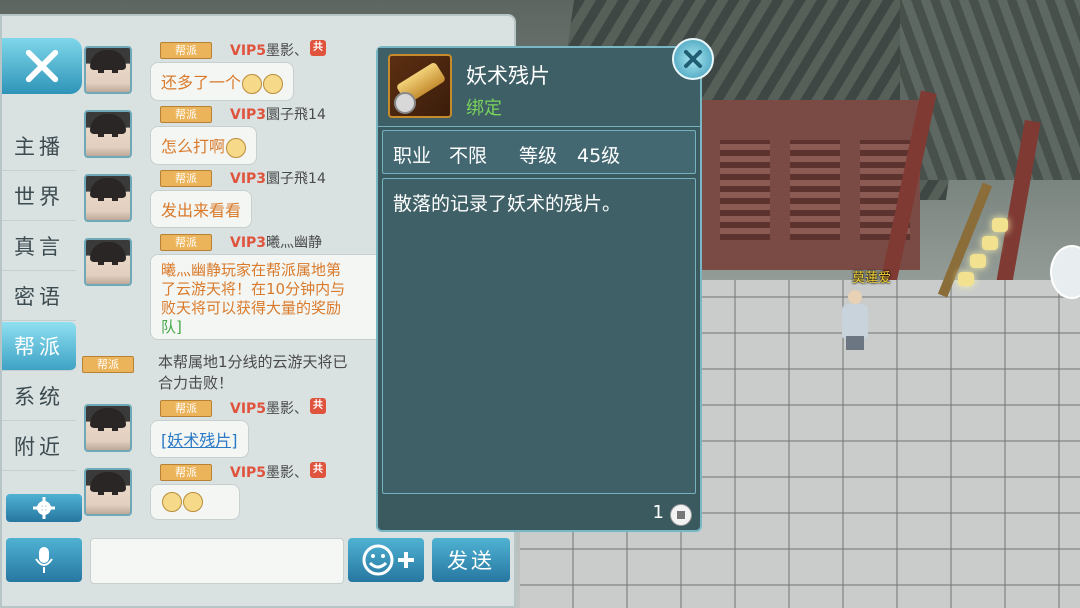  I want to click on message-text: 发出来看看, so click(201, 210).